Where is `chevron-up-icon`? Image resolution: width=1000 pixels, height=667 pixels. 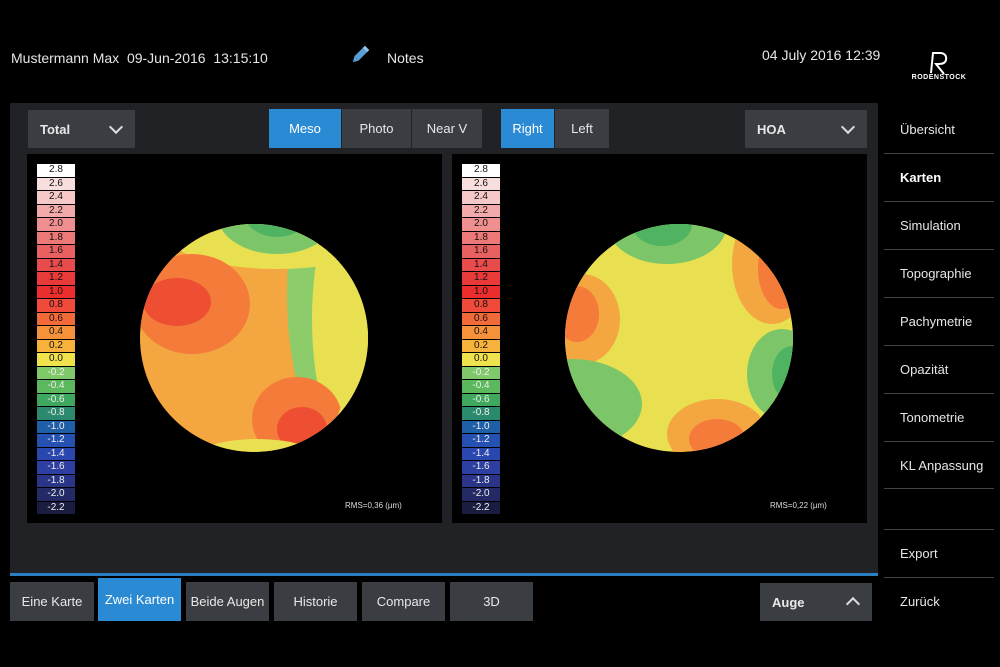
chevron-up-icon is located at coordinates (853, 604).